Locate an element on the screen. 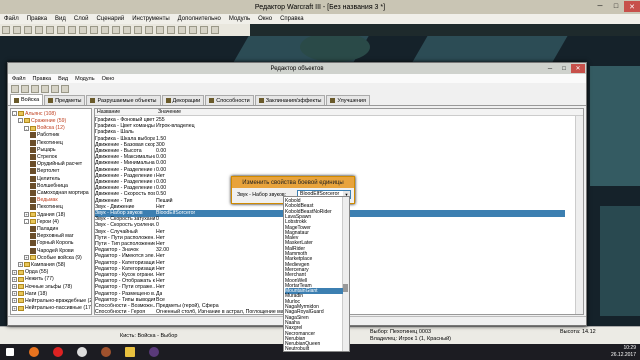 Image resolution: width=640 pixels, height=360 pixels. tree-node-label: Орда (55) is located at coordinates (37, 272).